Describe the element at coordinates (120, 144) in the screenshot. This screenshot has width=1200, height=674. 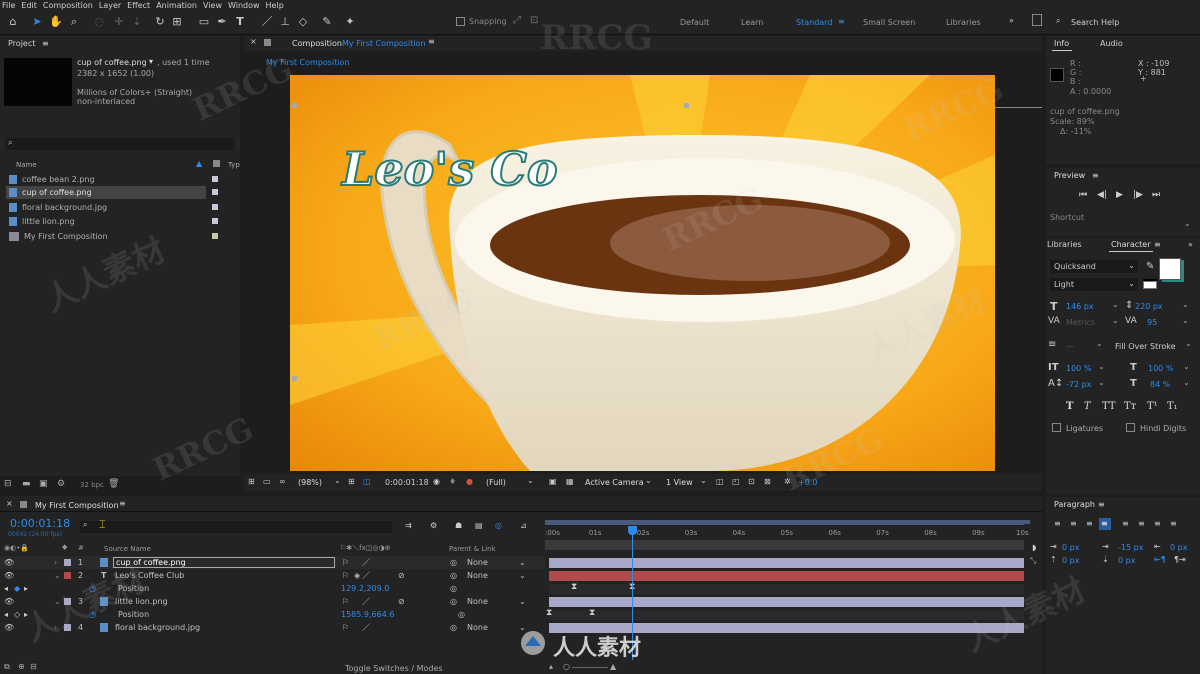
I see `project-search-input: ⌕` at that location.